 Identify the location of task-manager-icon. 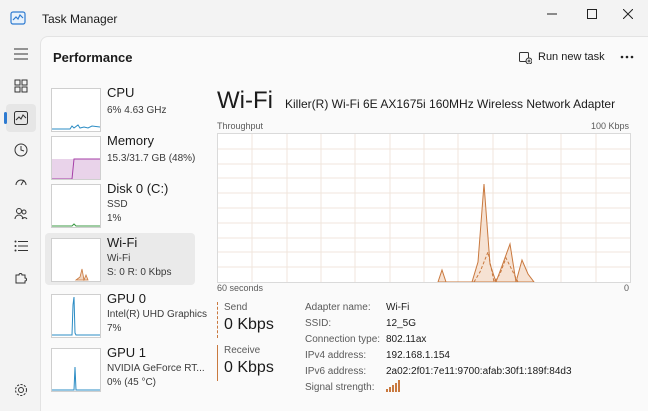
(18, 18).